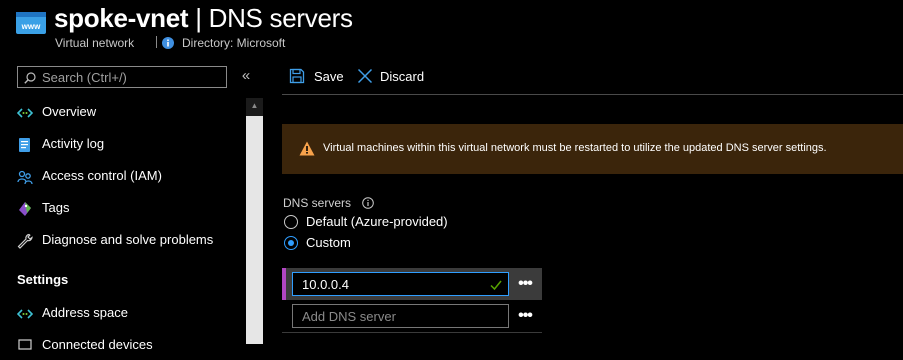 This screenshot has width=903, height=360. What do you see at coordinates (129, 113) in the screenshot?
I see `sidebar-item-overview: Overview` at bounding box center [129, 113].